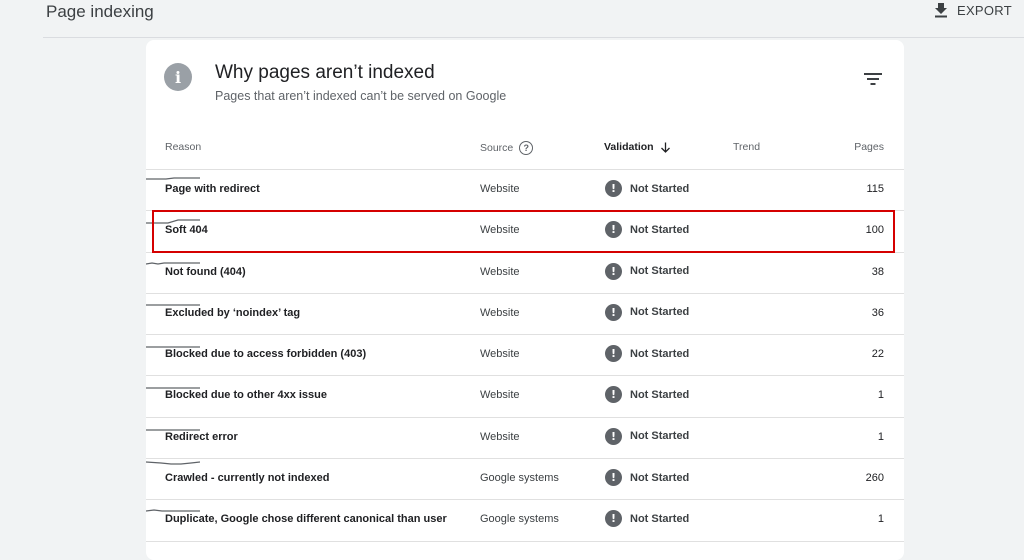 Image resolution: width=1024 pixels, height=560 pixels. Describe the element at coordinates (874, 478) in the screenshot. I see `row-pages: 260` at that location.